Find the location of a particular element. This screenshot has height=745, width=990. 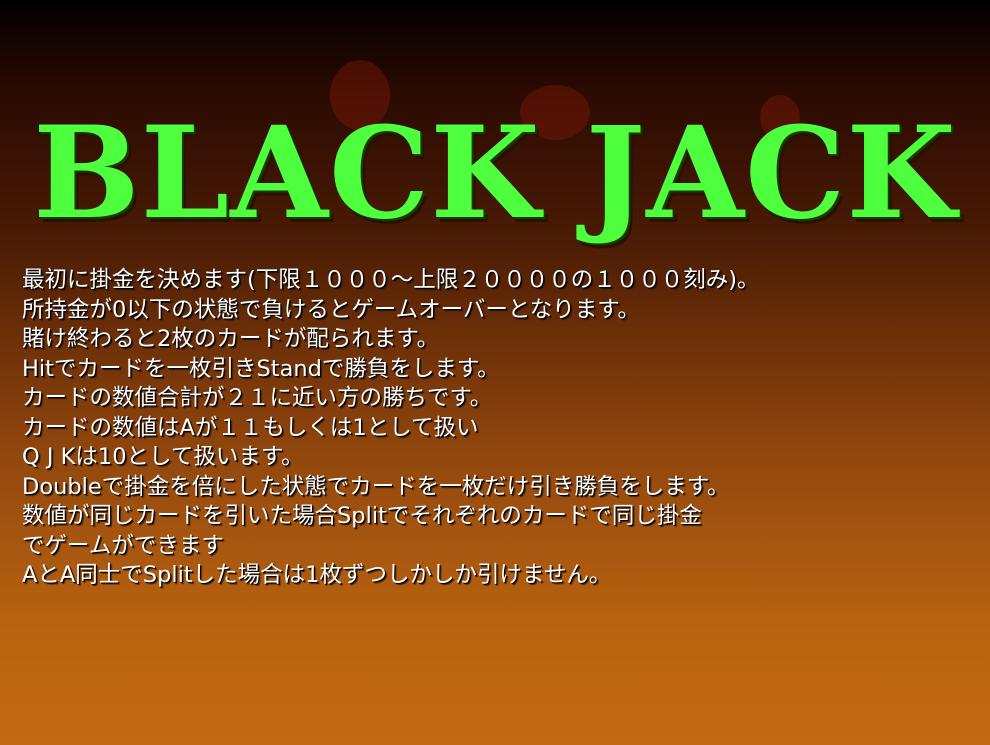

rule-line: カードの数値合計が２１に近い方の勝ちです。 is located at coordinates (257, 398).